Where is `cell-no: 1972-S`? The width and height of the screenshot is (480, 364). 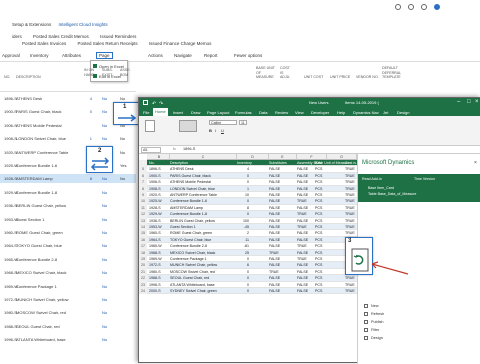
cell-no: 1972-S is located at coordinates (155, 265).